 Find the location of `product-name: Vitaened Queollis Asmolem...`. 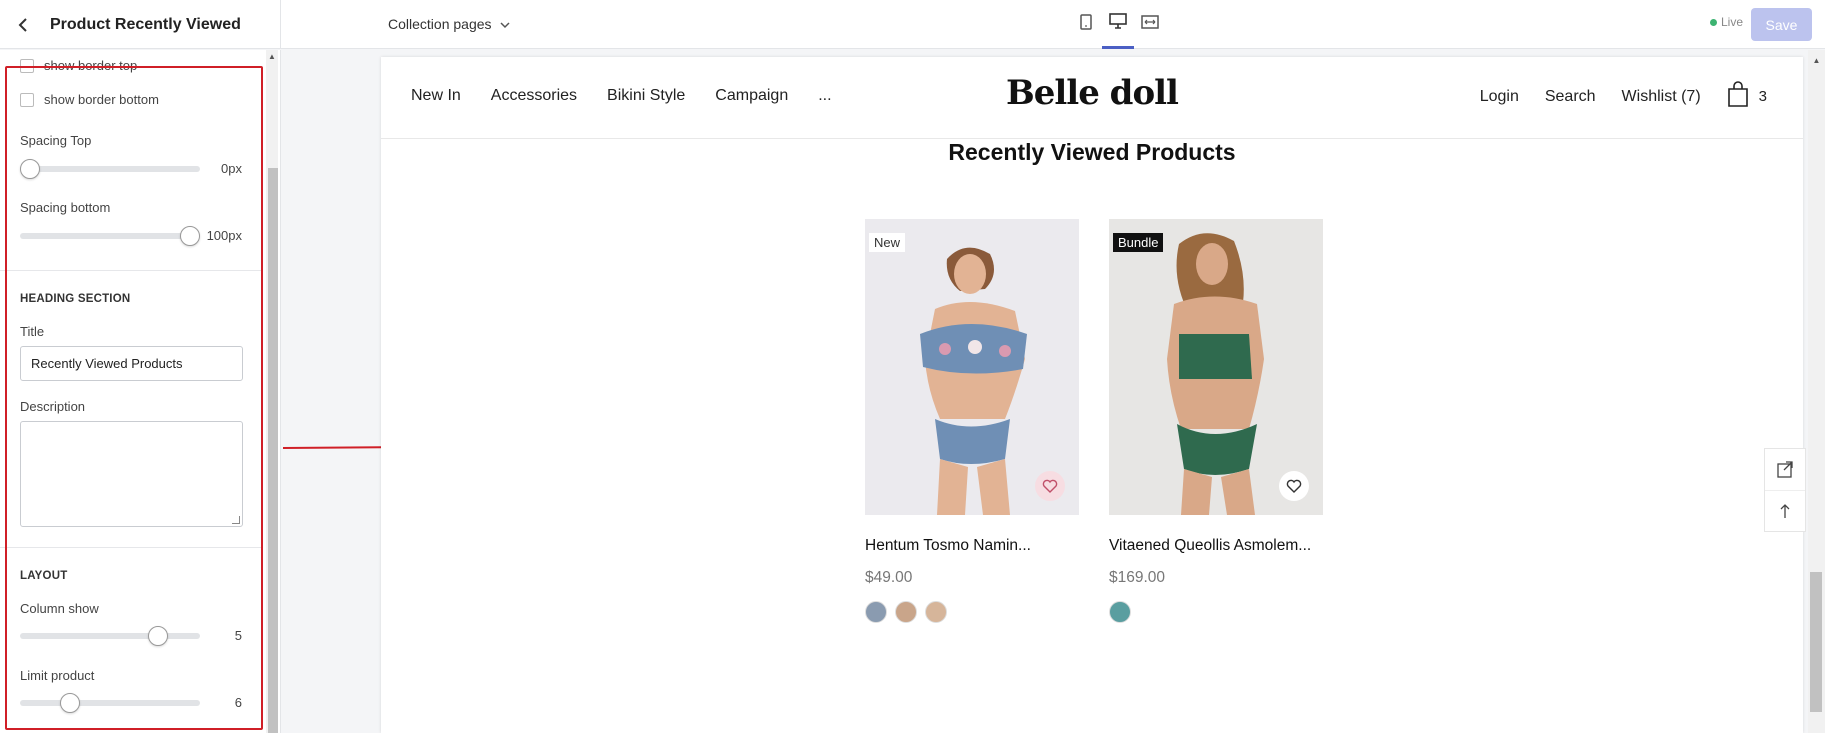

product-name: Vitaened Queollis Asmolem... is located at coordinates (1216, 546).